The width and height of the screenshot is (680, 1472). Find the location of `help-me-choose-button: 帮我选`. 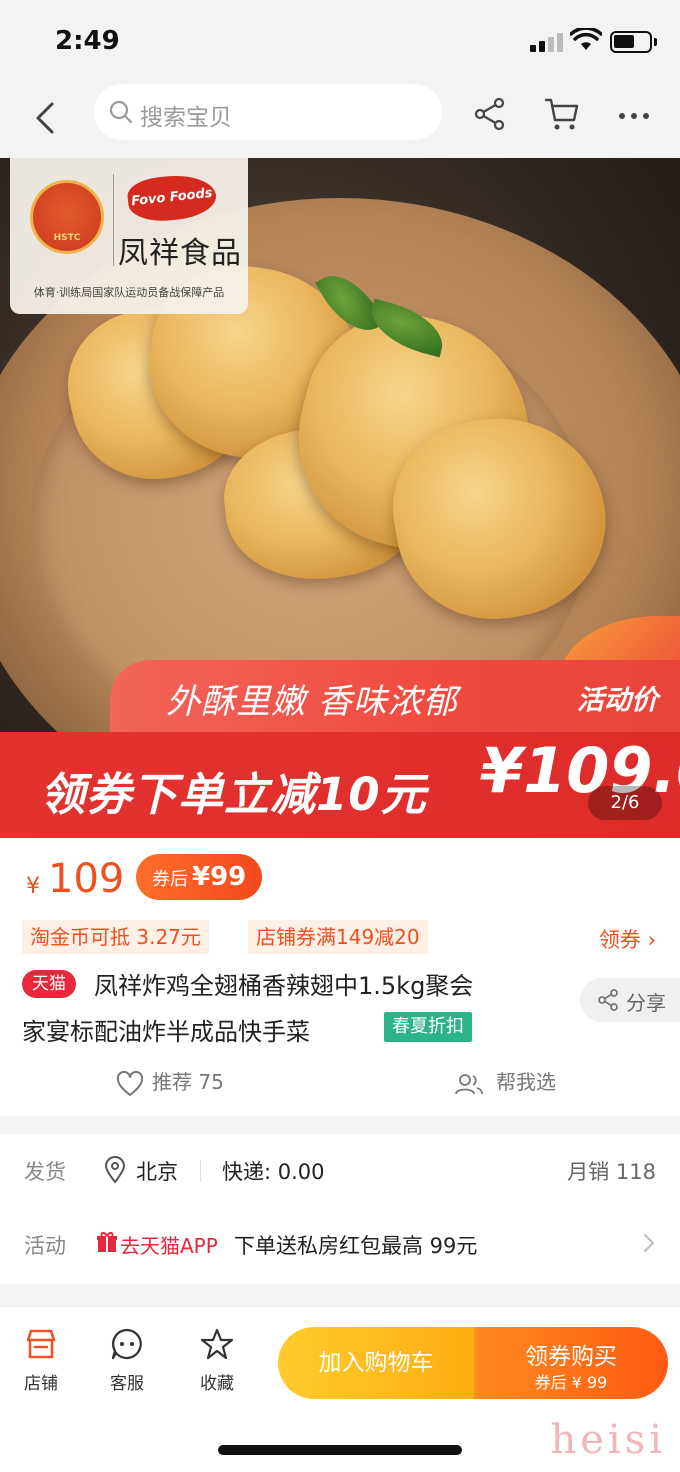

help-me-choose-button: 帮我选 is located at coordinates (505, 1081).